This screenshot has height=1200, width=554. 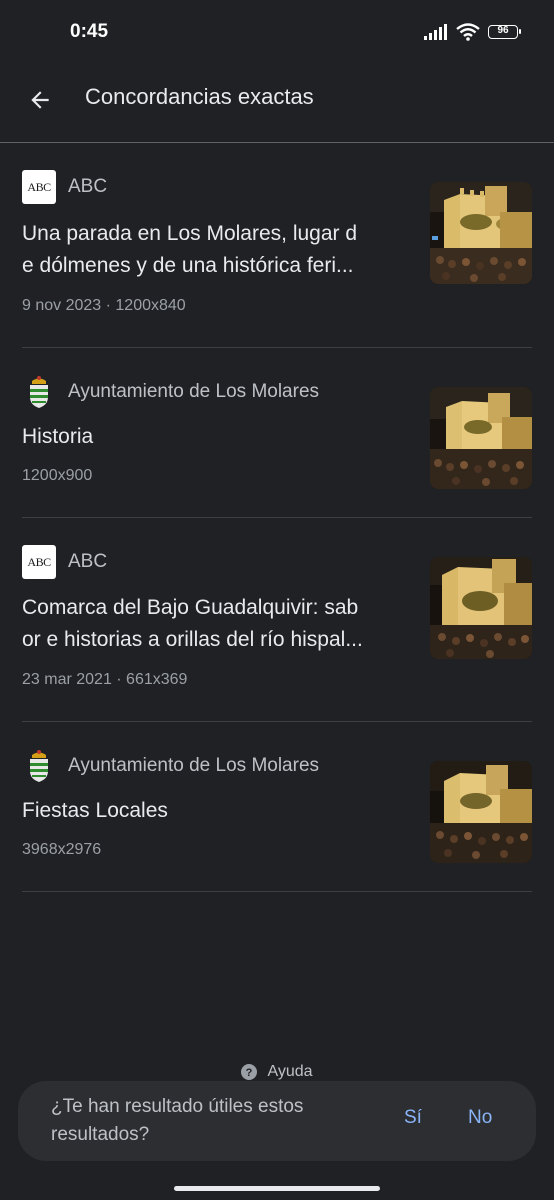 What do you see at coordinates (89, 31) in the screenshot?
I see `status-time: 0:45` at bounding box center [89, 31].